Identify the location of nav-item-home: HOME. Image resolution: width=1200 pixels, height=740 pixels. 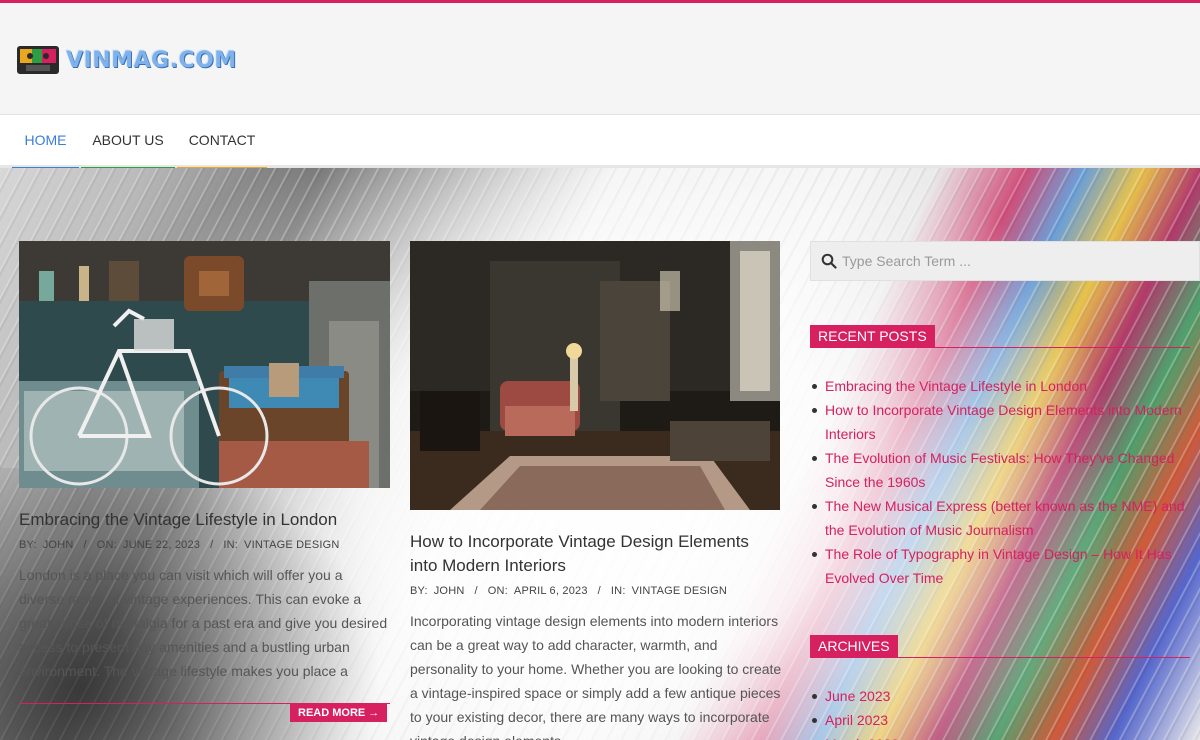
(45, 143).